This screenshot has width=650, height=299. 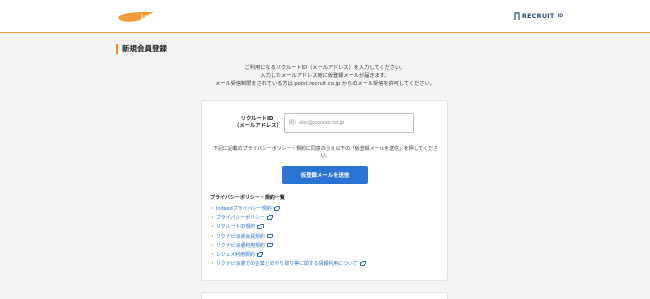 I want to click on intro-line-2: 入力したメールアドレス宛に仮登録メールが届きます。, so click(x=325, y=76).